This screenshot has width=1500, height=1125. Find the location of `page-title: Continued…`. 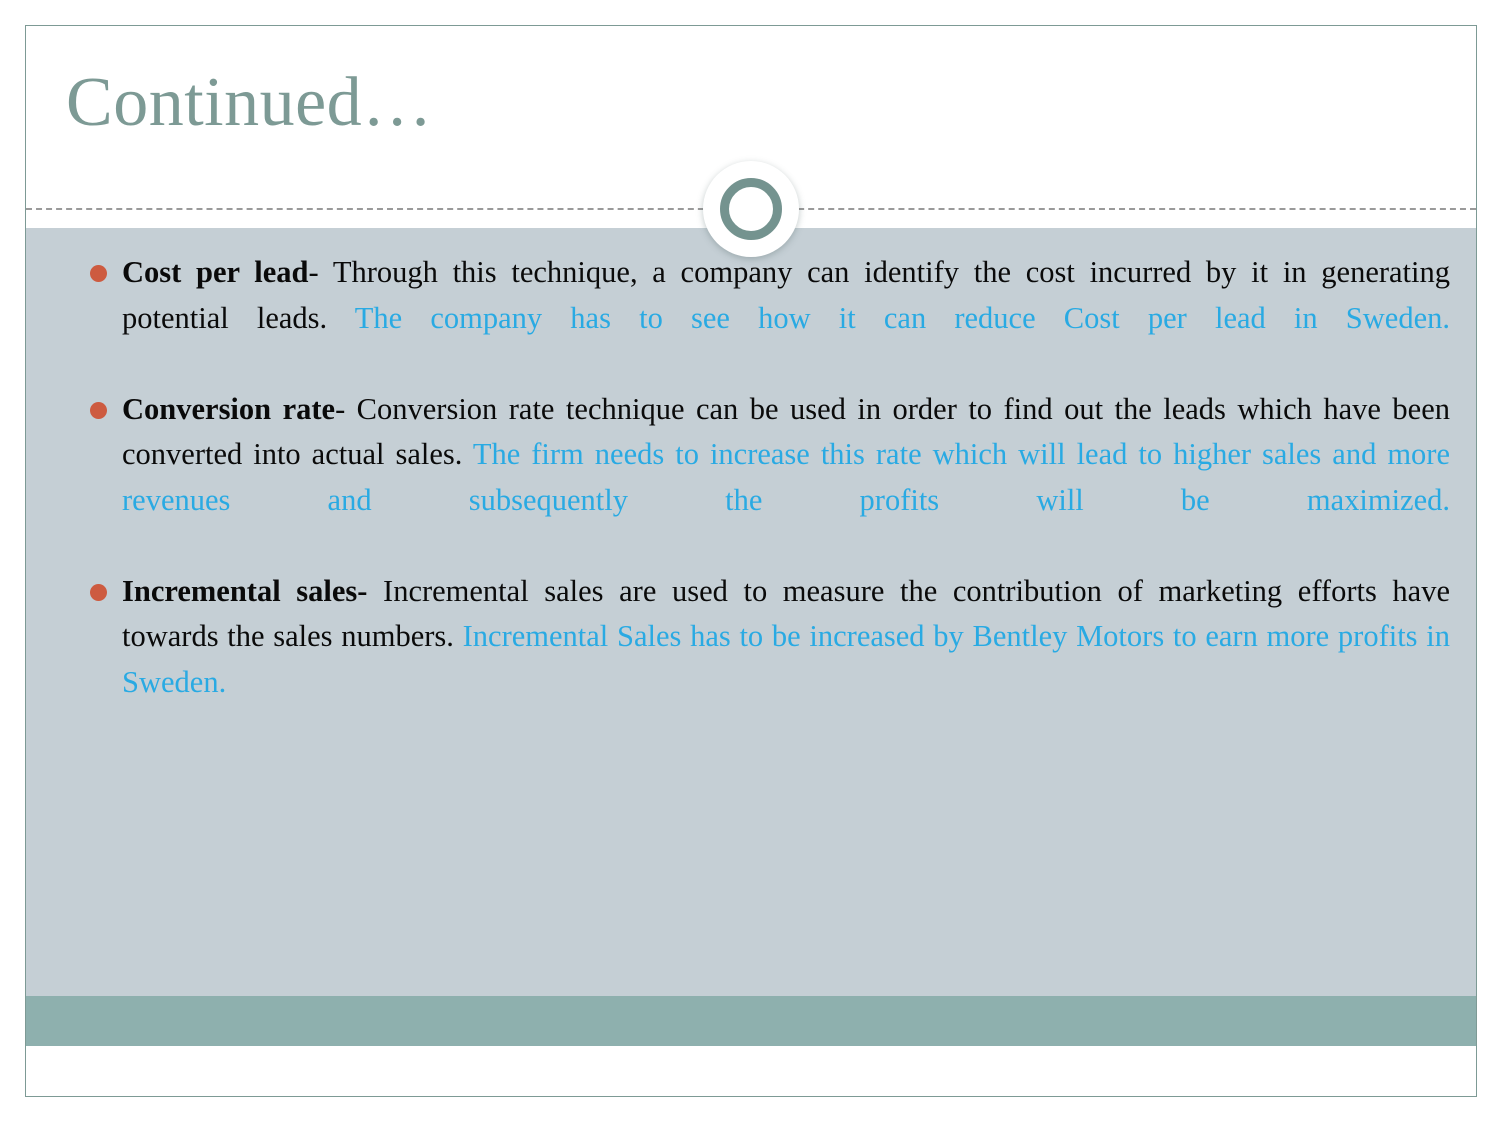

page-title: Continued… is located at coordinates (249, 102).